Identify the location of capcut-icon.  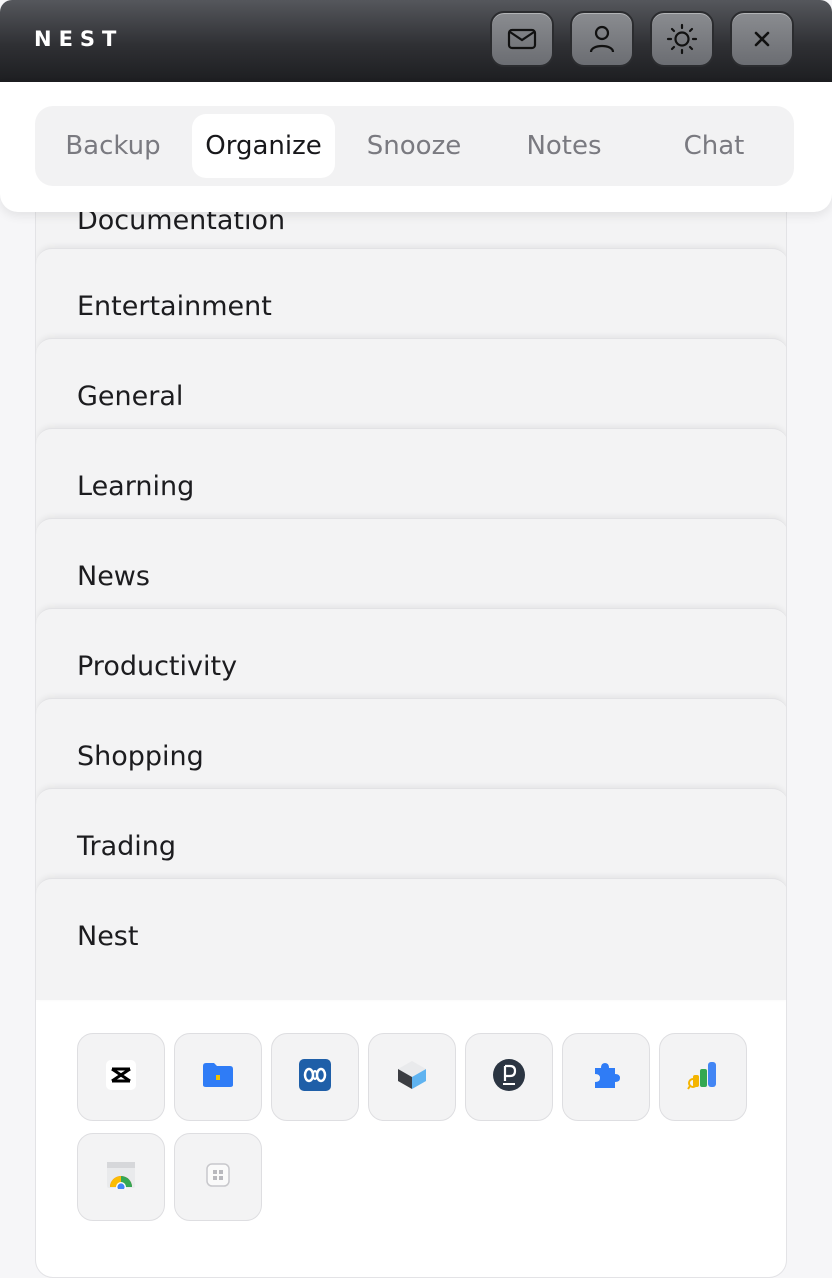
(121, 1077).